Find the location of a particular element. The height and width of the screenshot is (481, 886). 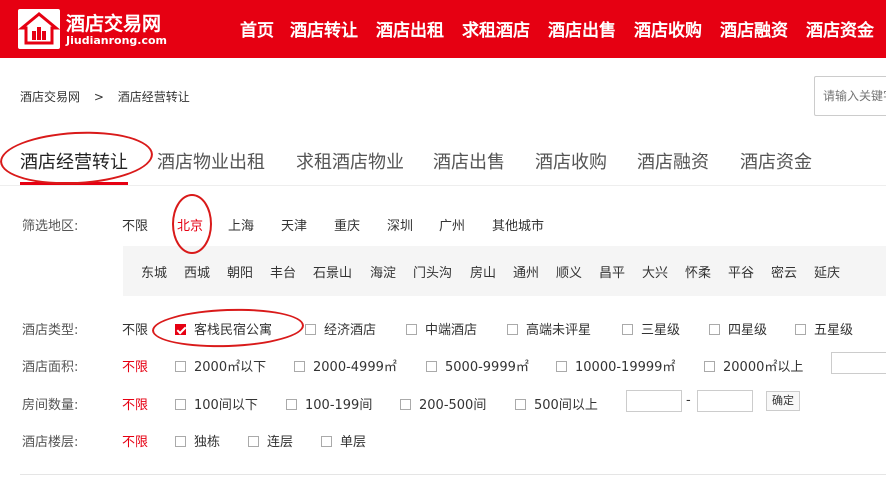

nav-hotel-acquire: 酒店收购 is located at coordinates (668, 28).